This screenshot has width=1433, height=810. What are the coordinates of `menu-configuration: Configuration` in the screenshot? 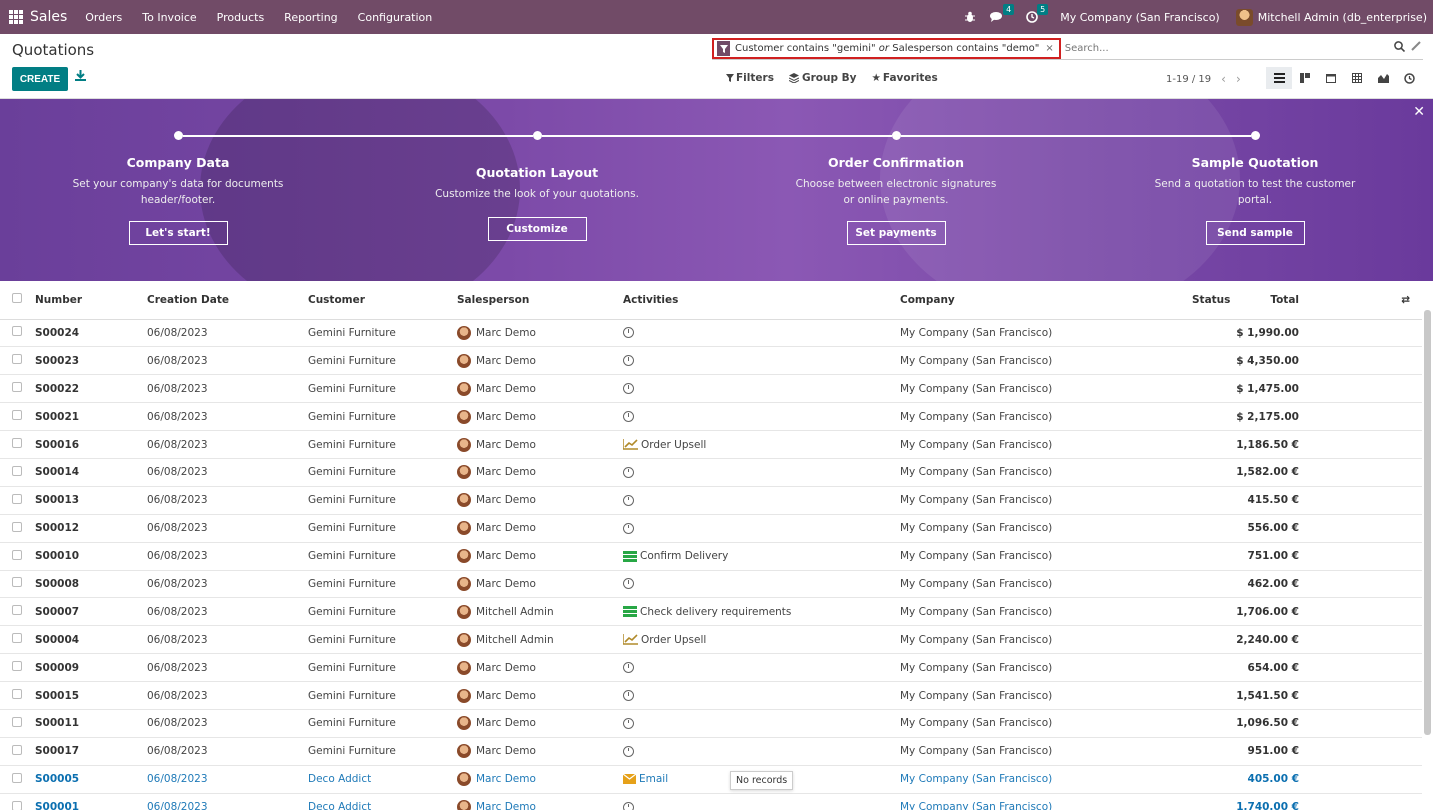 It's located at (395, 17).